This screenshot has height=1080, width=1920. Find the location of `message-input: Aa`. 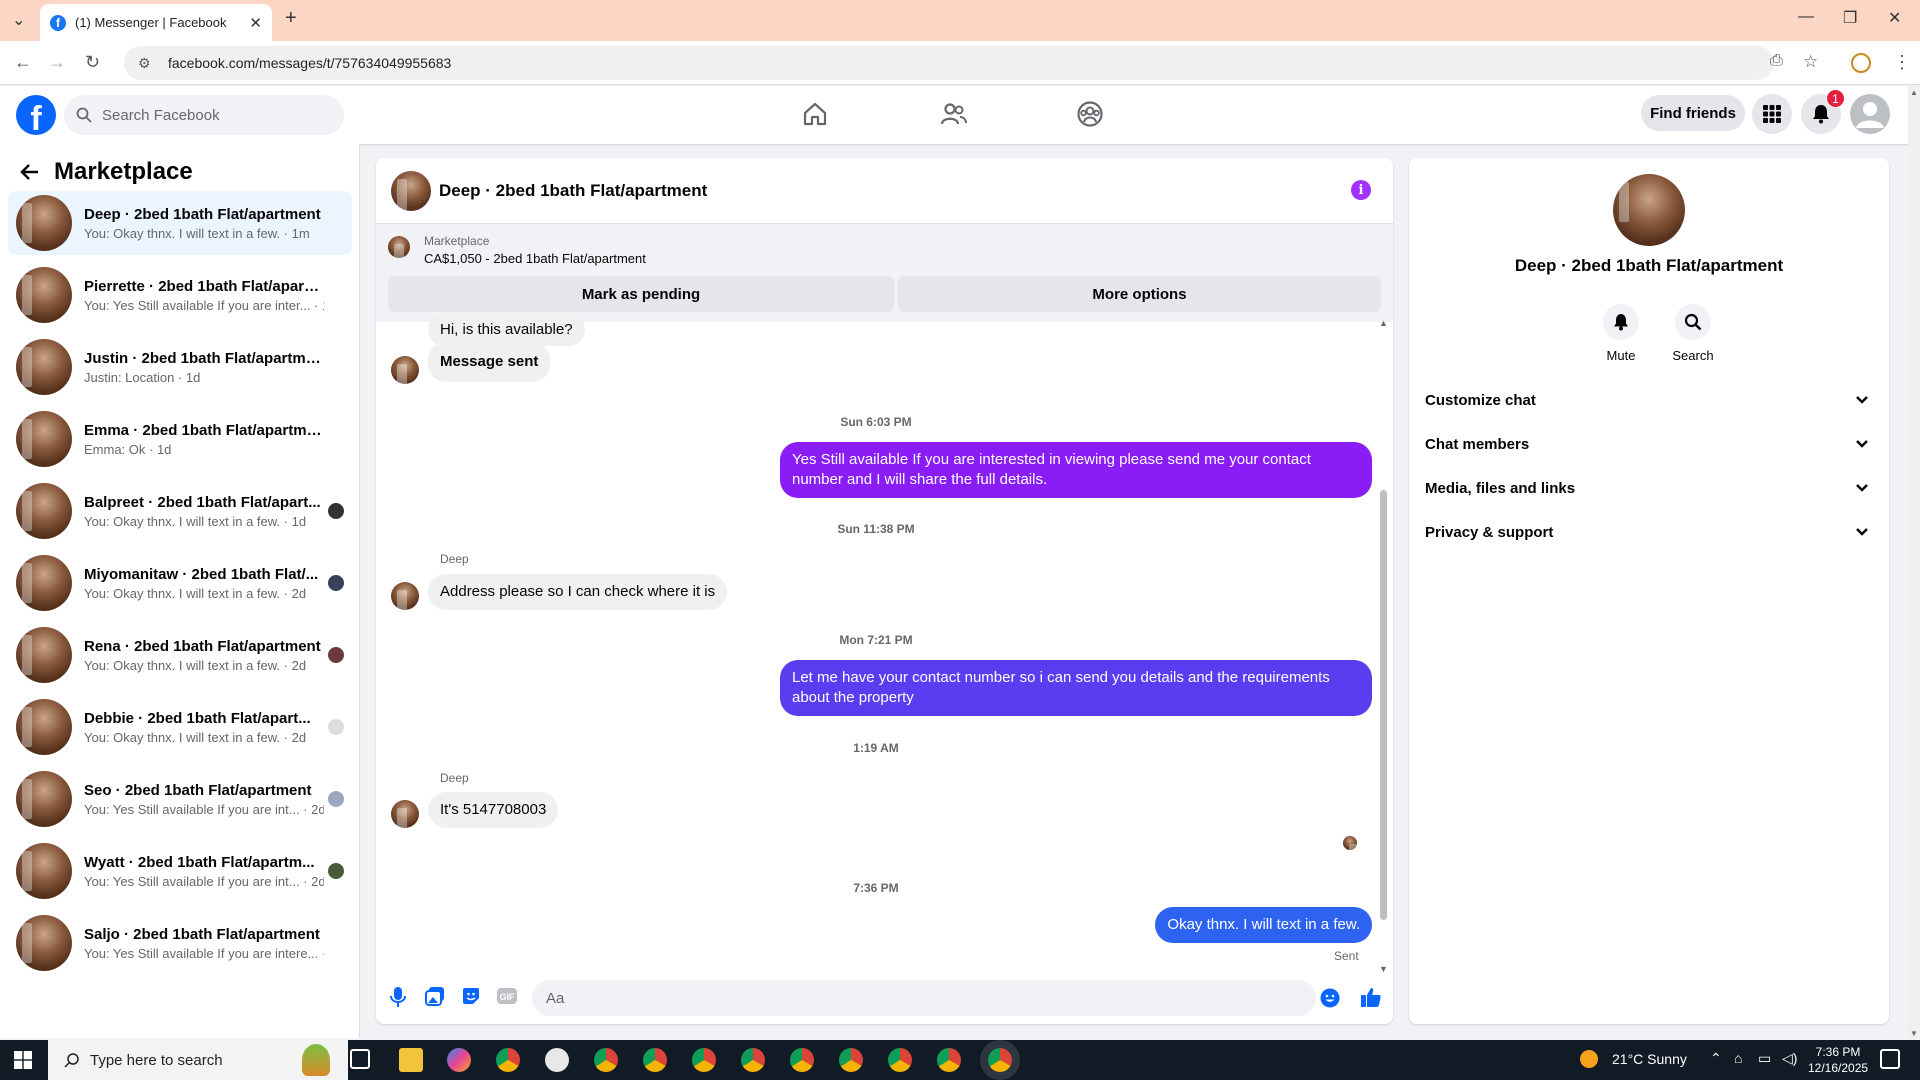

message-input: Aa is located at coordinates (924, 998).